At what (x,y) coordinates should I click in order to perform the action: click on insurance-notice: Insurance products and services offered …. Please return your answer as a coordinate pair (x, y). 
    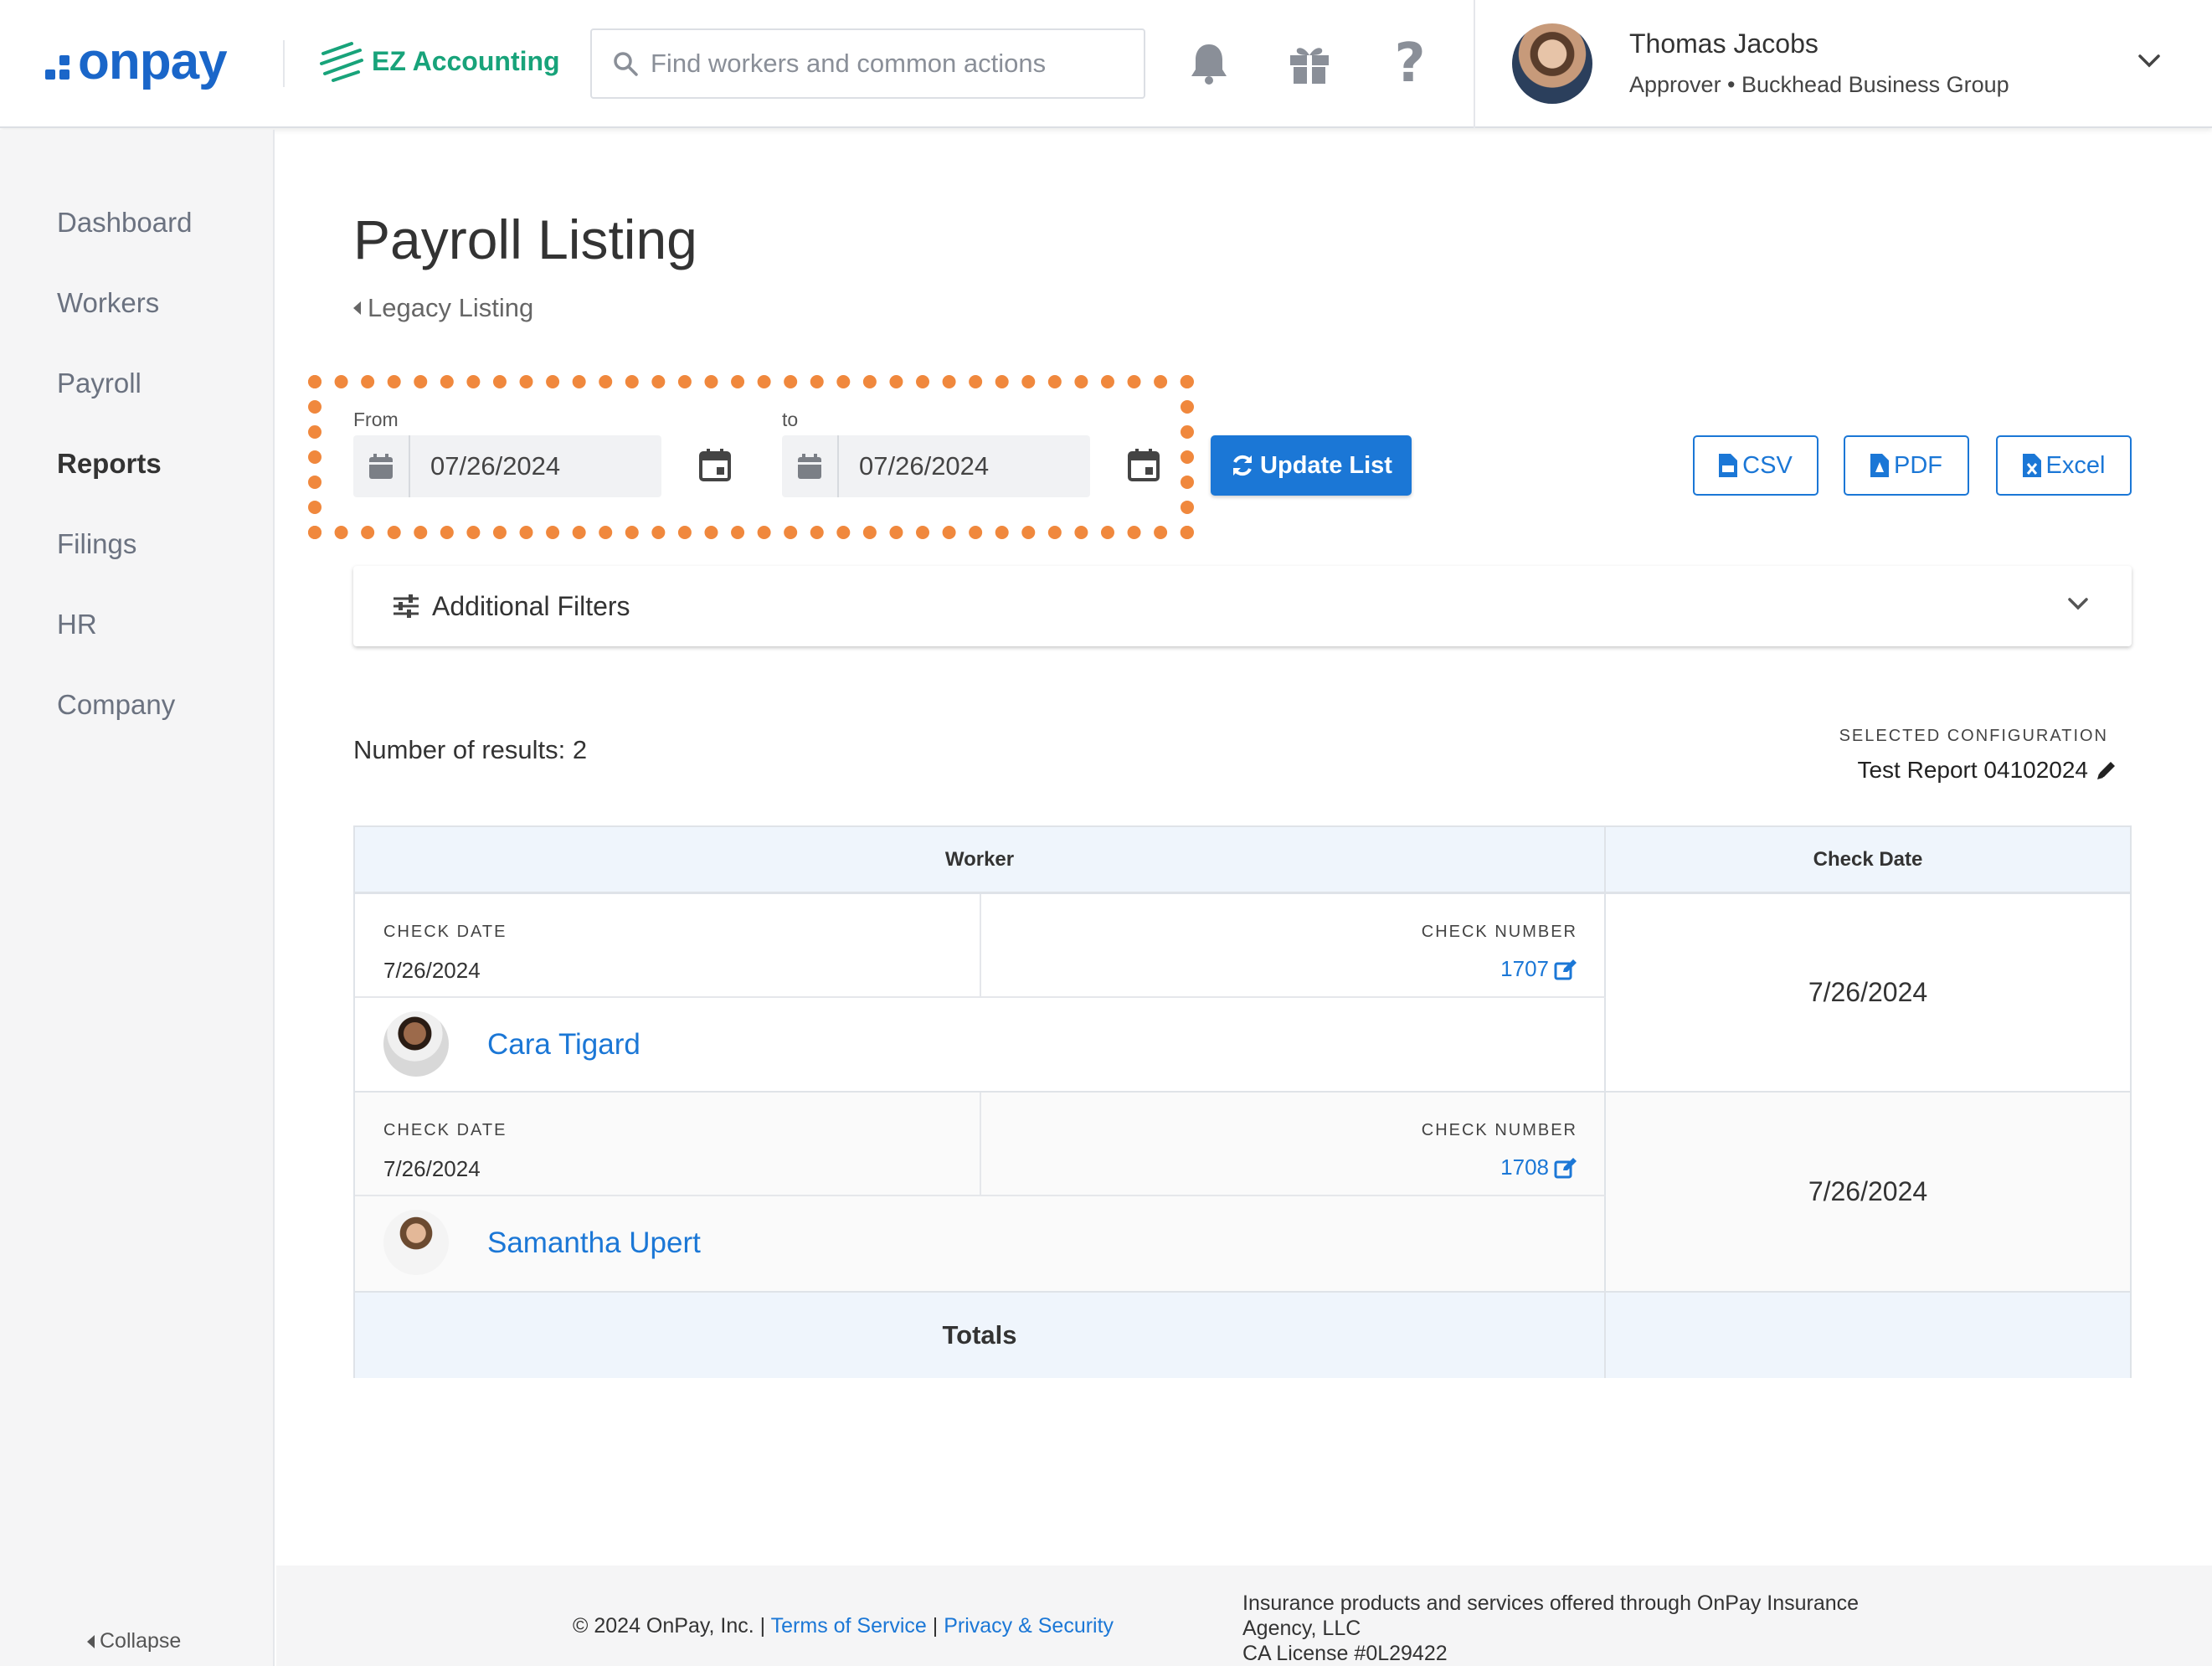
    Looking at the image, I should click on (1577, 1628).